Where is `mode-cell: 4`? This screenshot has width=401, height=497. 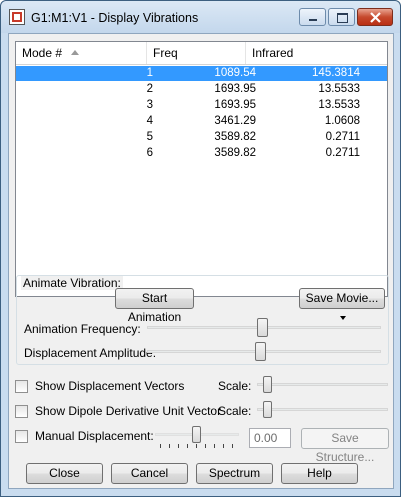
mode-cell: 4 is located at coordinates (149, 121).